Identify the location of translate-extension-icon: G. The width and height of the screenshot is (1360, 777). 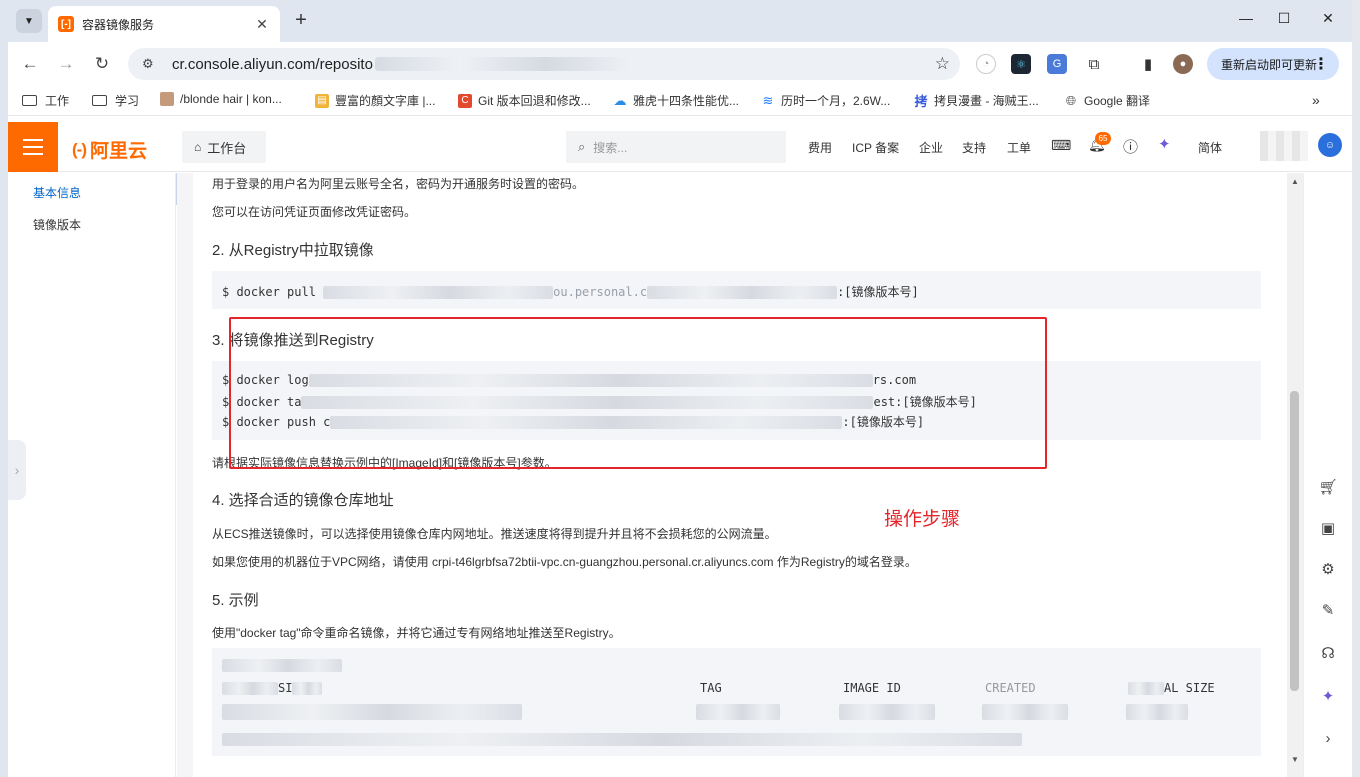
(1057, 64).